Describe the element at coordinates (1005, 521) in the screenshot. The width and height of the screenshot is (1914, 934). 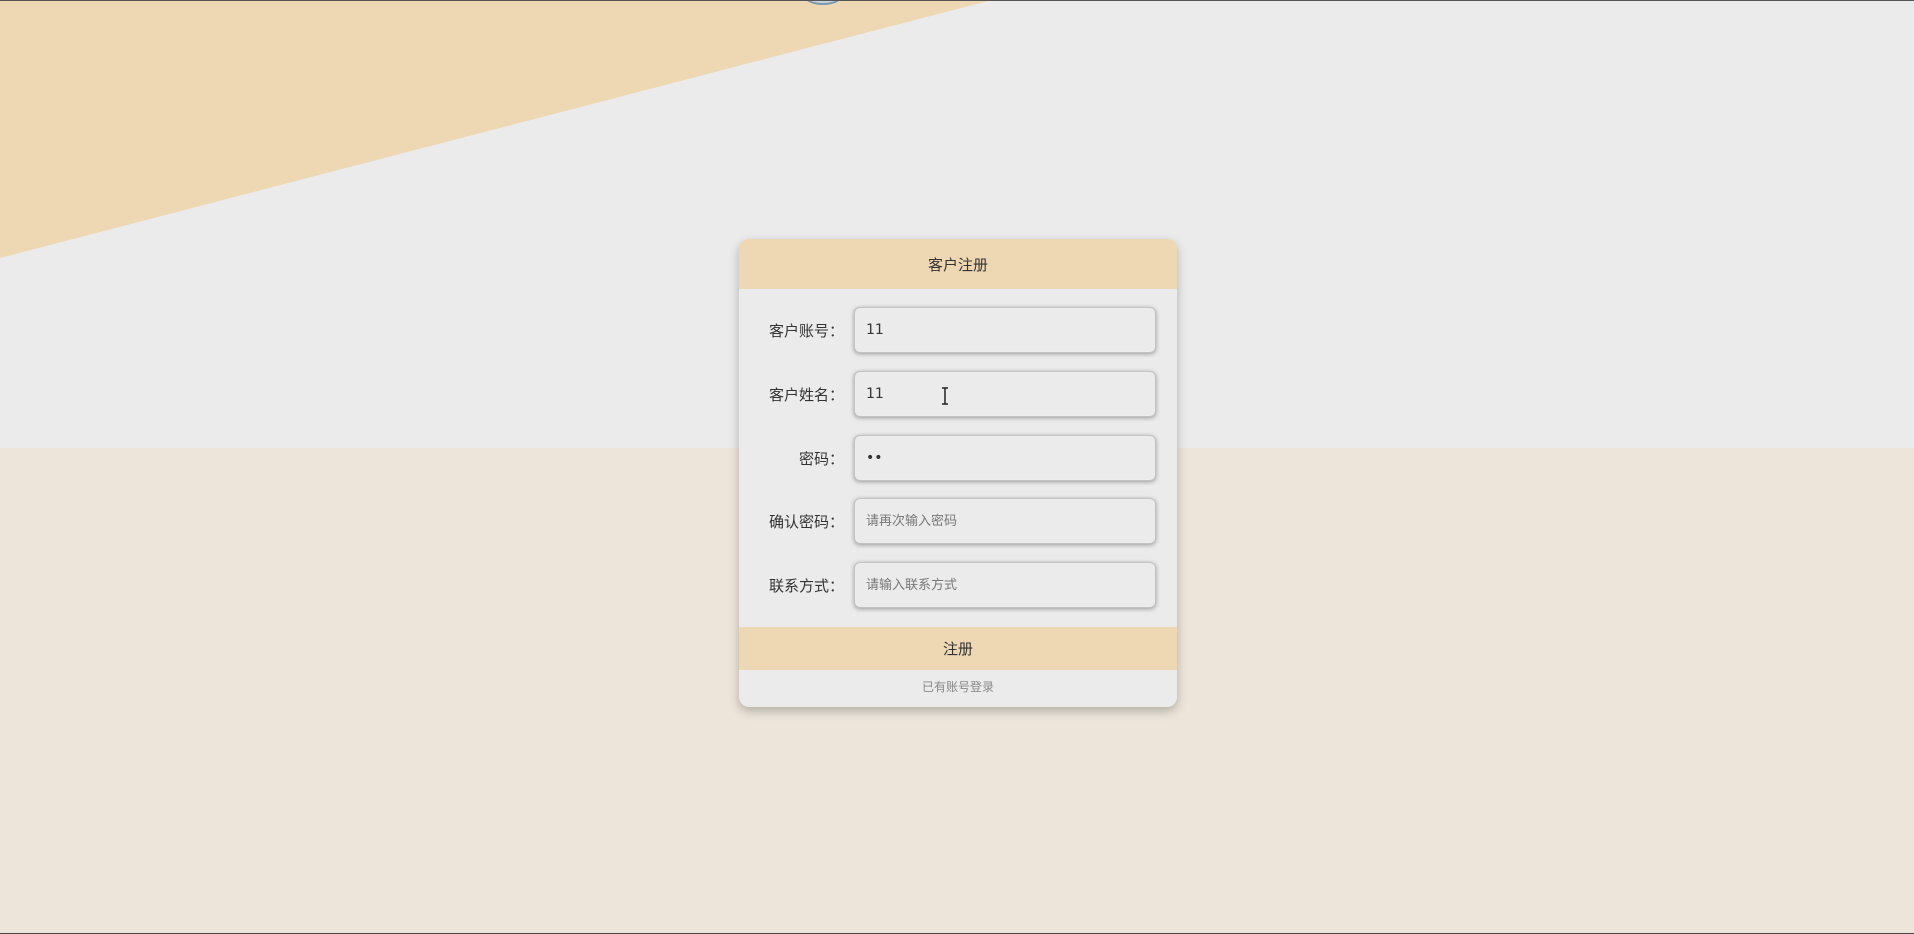
I see `confirm-password-input` at that location.